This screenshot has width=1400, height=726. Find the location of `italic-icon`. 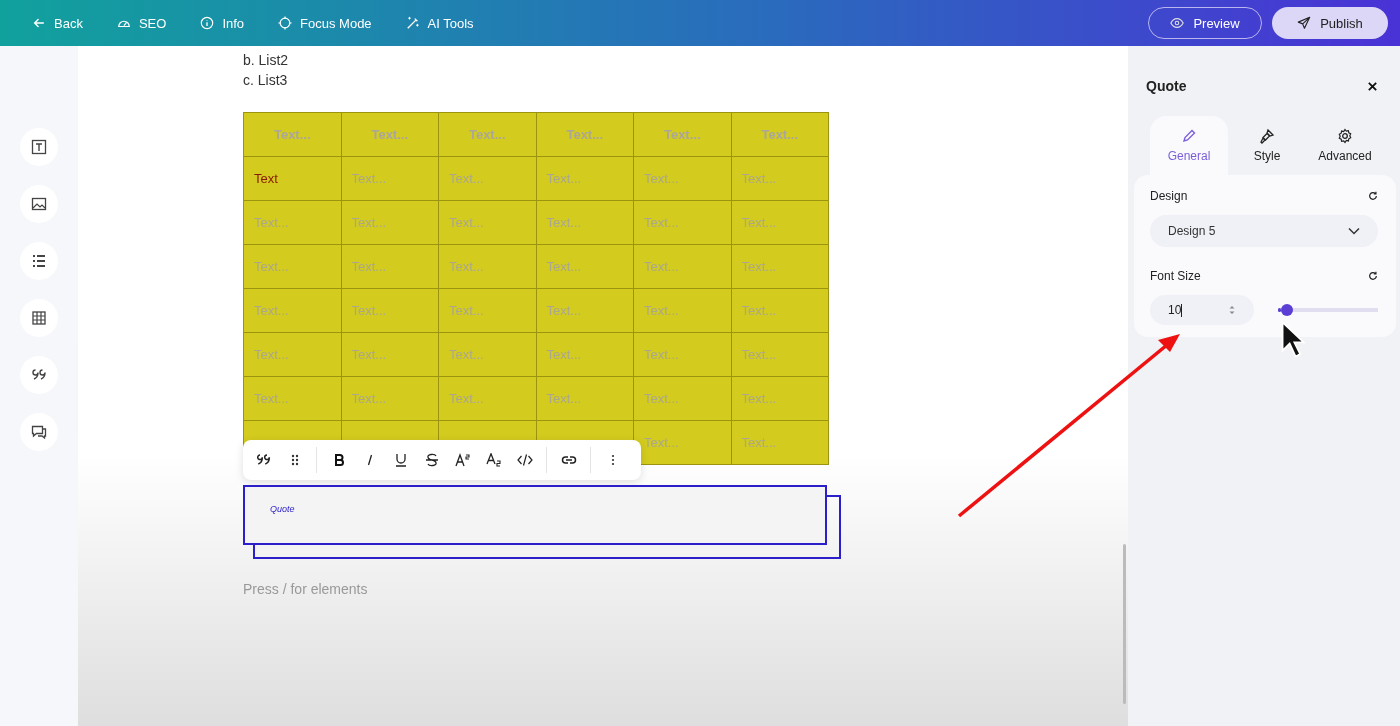

italic-icon is located at coordinates (369, 460).